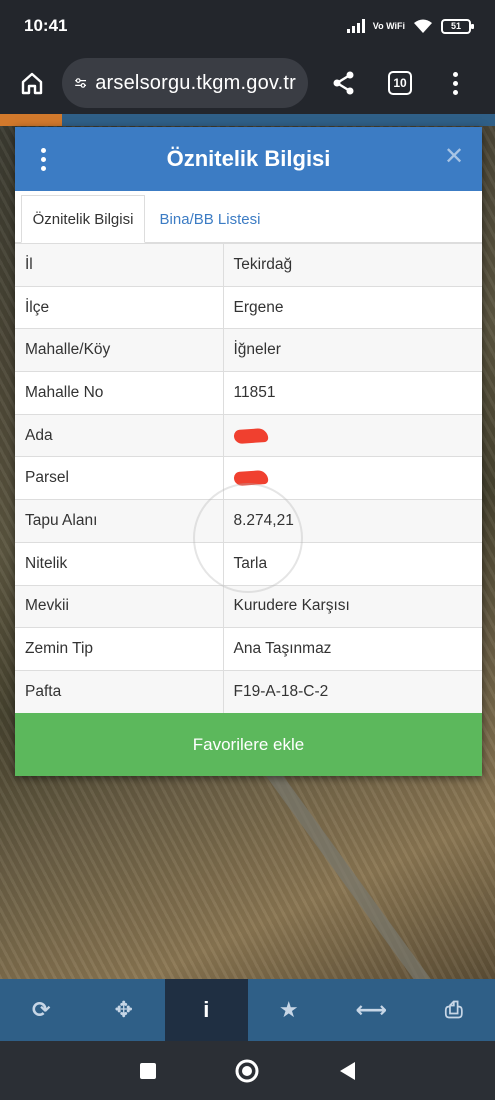 The height and width of the screenshot is (1100, 495). Describe the element at coordinates (119, 649) in the screenshot. I see `attribute-key: Zemin Tip` at that location.